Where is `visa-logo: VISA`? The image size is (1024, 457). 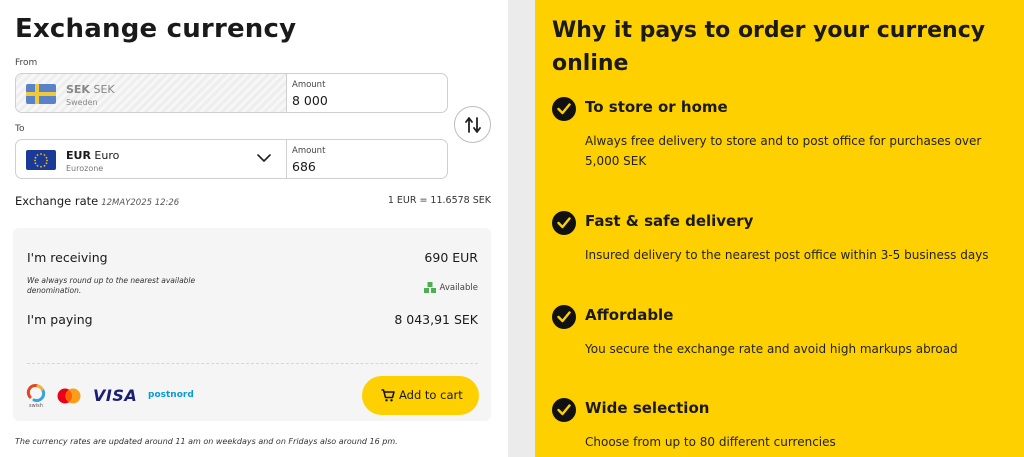 visa-logo: VISA is located at coordinates (115, 395).